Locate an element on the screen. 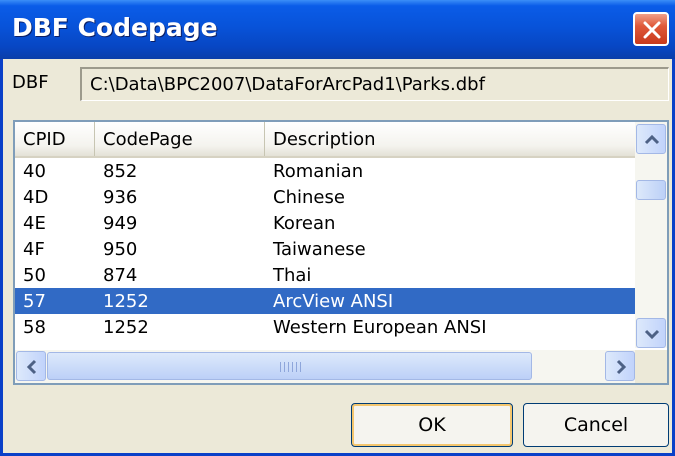  table-row: 4D 936 Chinese is located at coordinates (326, 197).